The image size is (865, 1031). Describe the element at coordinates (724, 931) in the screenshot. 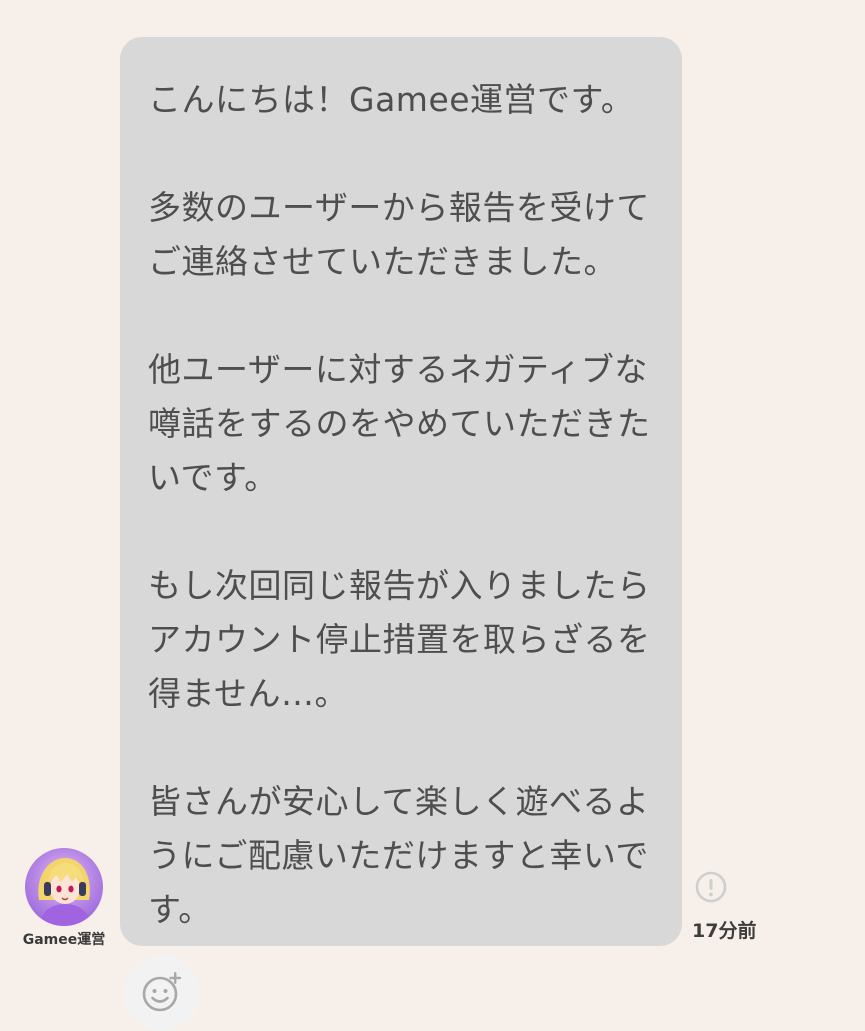

I see `message-timestamp: 17分前` at that location.